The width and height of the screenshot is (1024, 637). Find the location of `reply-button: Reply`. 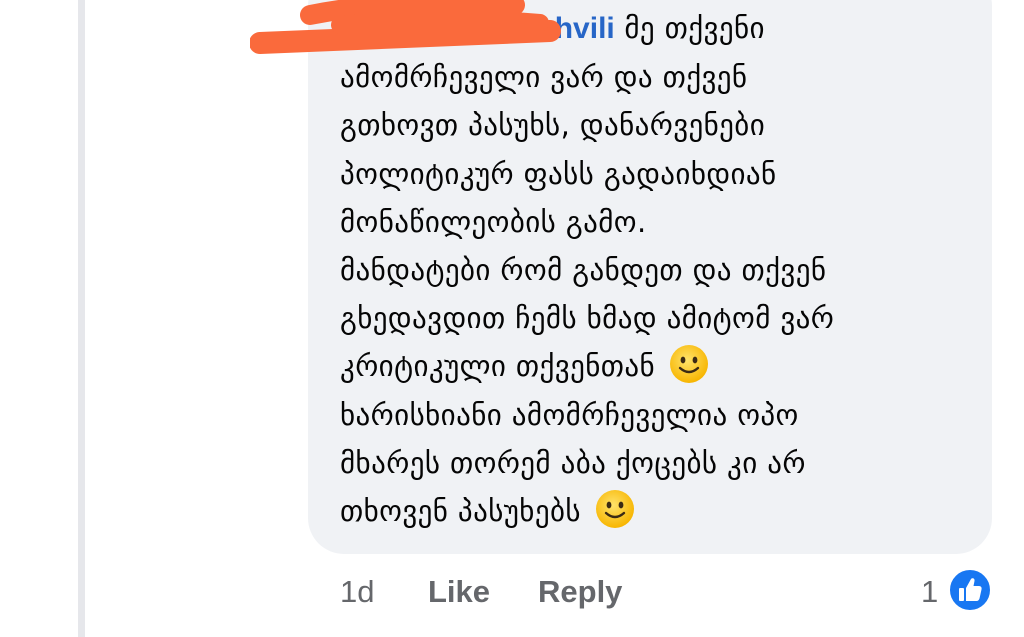

reply-button: Reply is located at coordinates (580, 592).